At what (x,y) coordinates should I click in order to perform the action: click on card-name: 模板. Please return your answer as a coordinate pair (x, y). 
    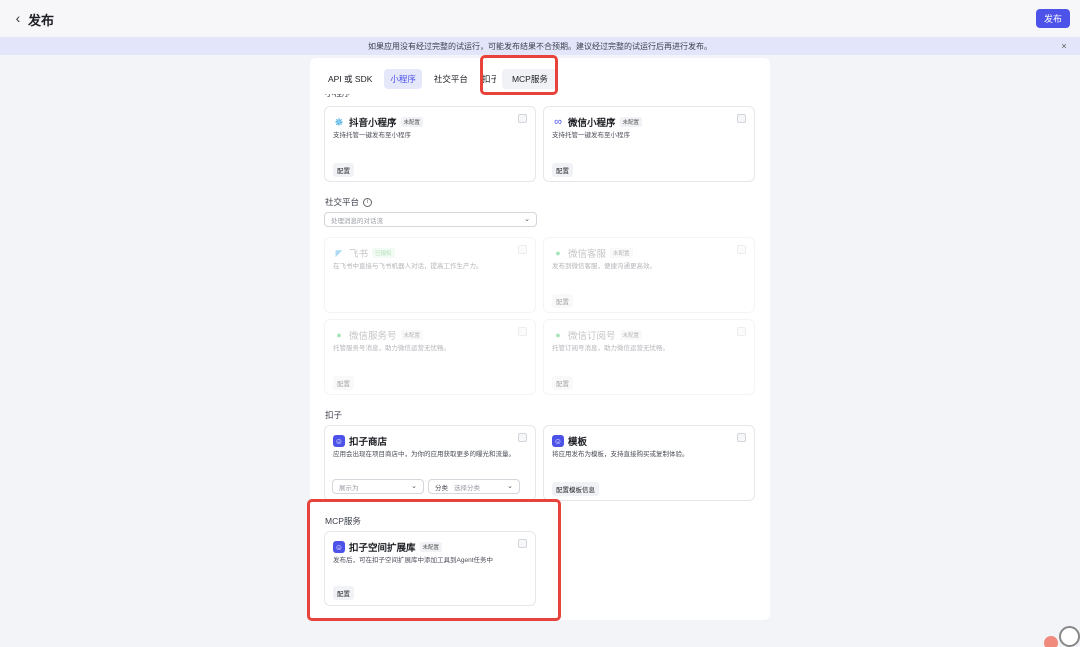
    Looking at the image, I should click on (578, 442).